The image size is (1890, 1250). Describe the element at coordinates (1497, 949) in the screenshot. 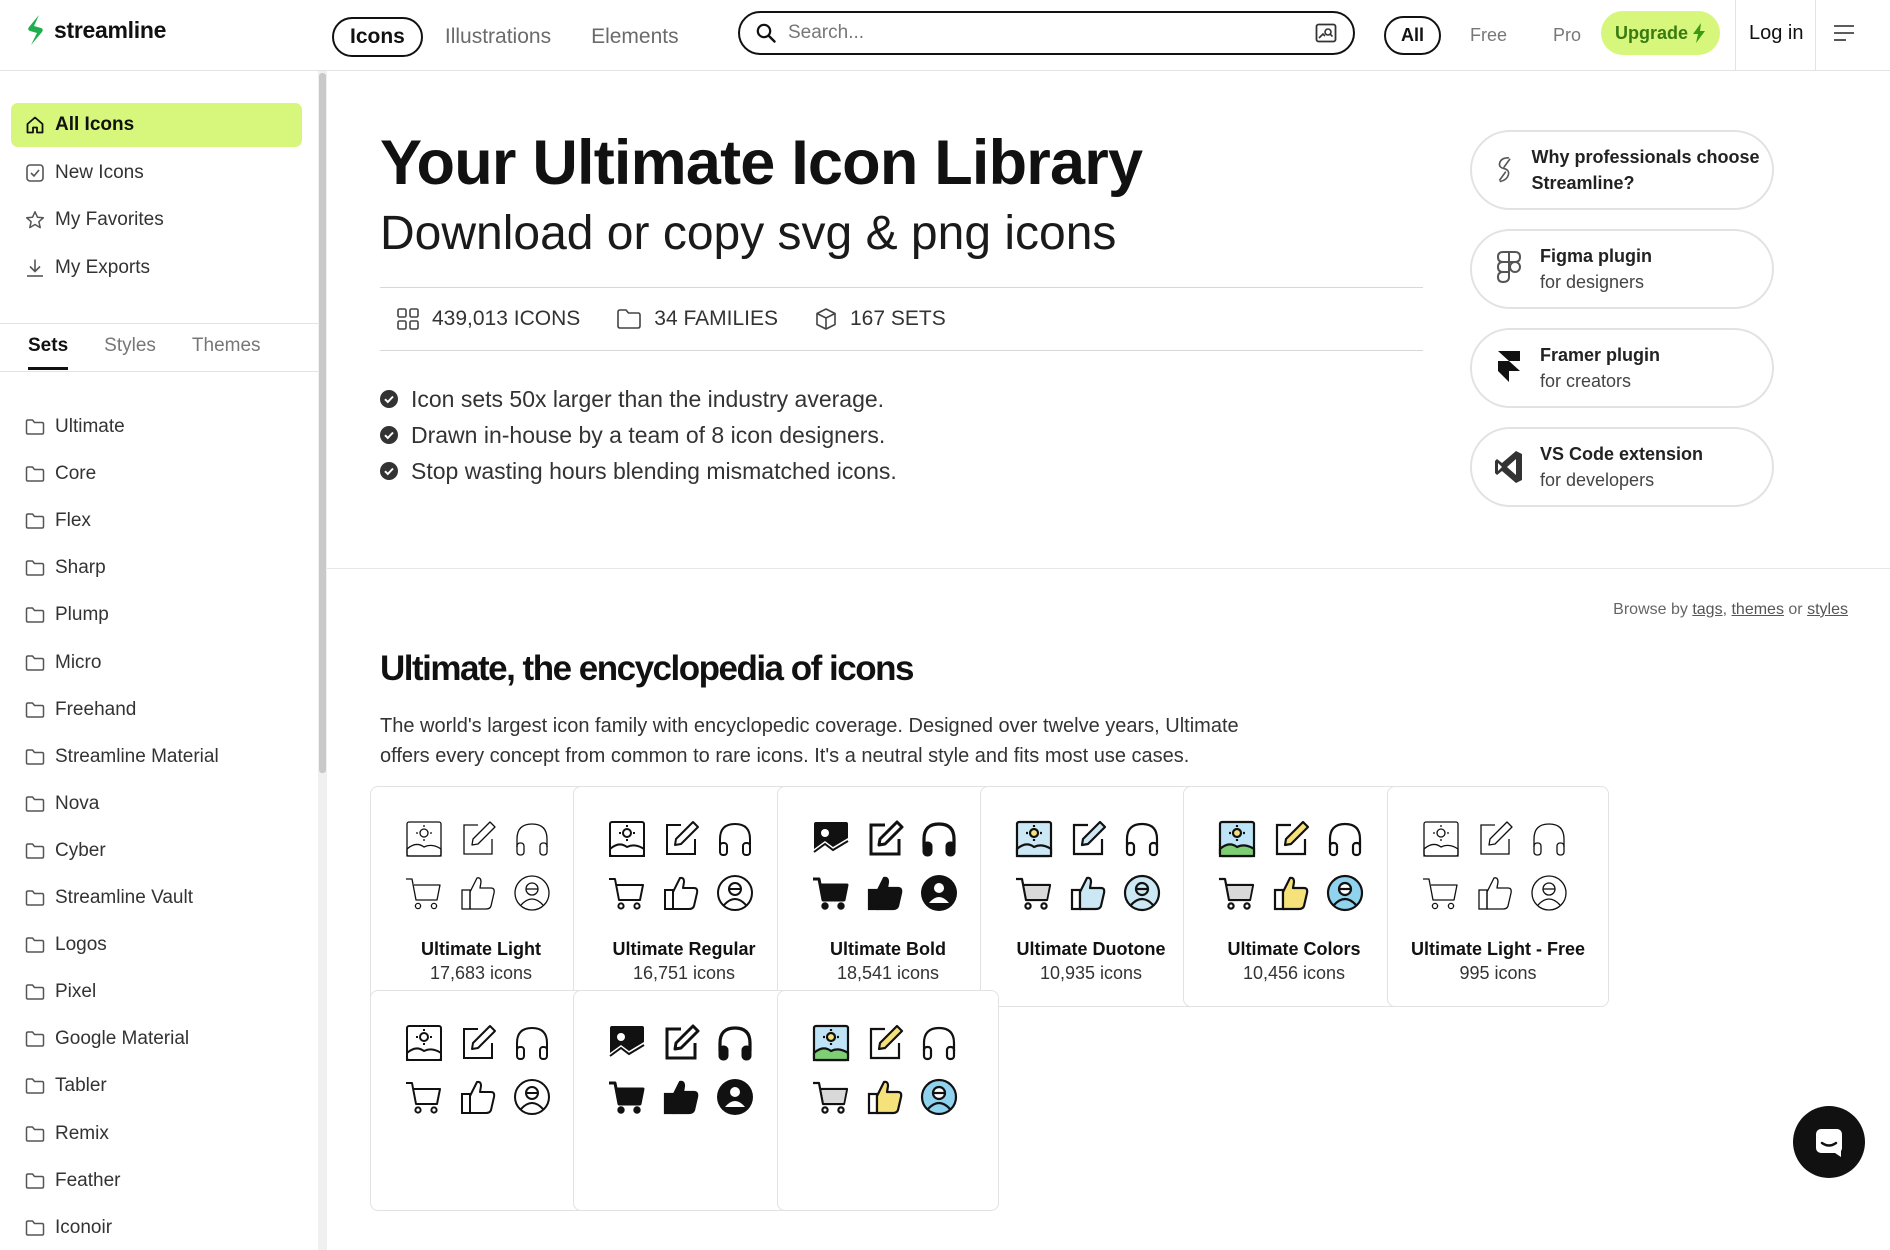

I see `style-card-name: Ultimate Light - Free` at that location.